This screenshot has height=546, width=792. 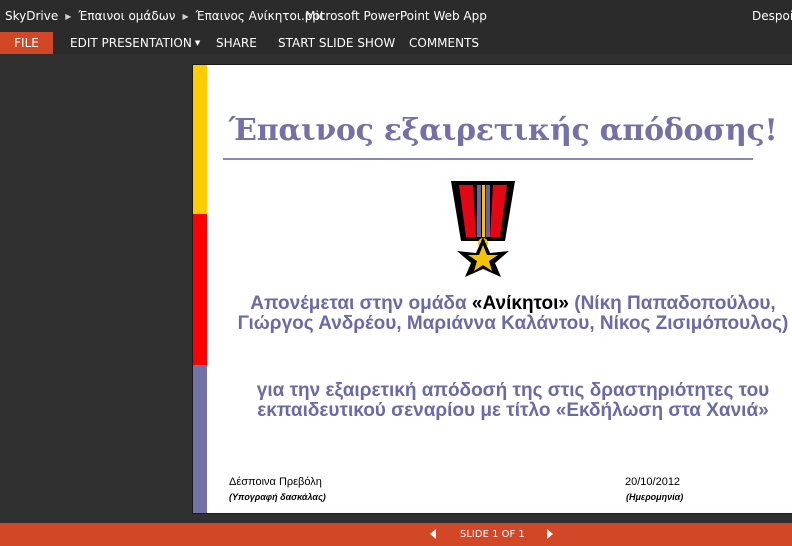 I want to click on app-title: Microsoft PowerPoint Web App, so click(x=396, y=16).